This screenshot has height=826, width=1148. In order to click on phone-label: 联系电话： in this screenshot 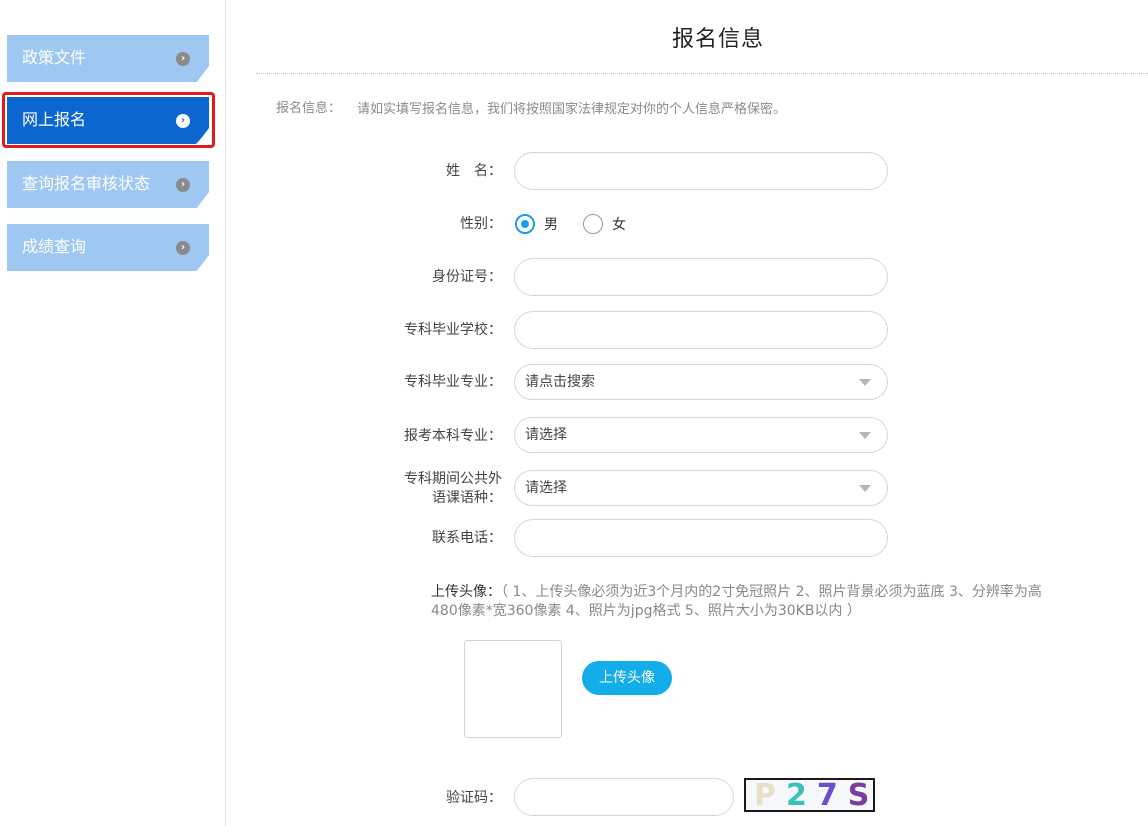, I will do `click(467, 538)`.